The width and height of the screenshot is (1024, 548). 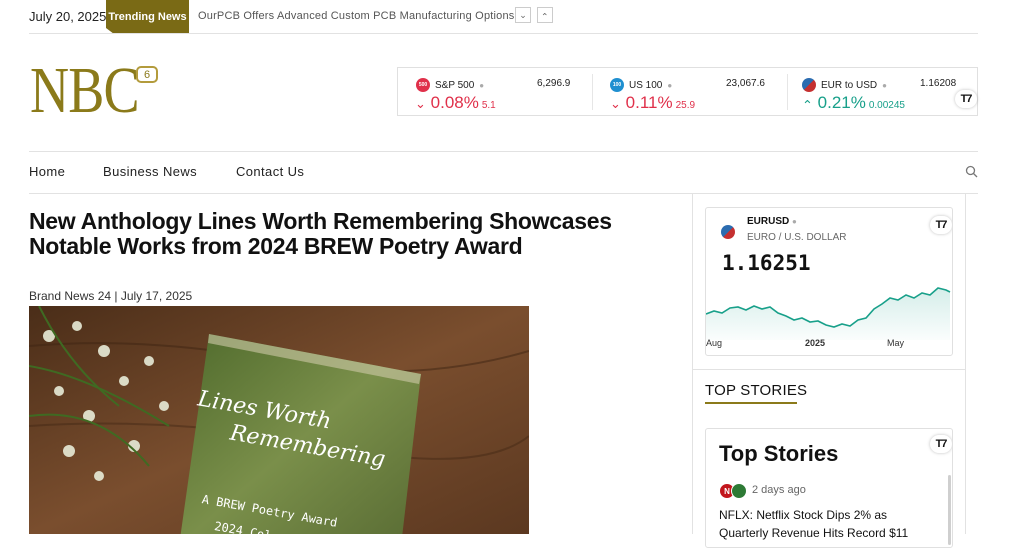 I want to click on ticker-item-us100: 100 US 100 ● 23,067.6 ⌄ 0.11% 25.9, so click(x=690, y=91).